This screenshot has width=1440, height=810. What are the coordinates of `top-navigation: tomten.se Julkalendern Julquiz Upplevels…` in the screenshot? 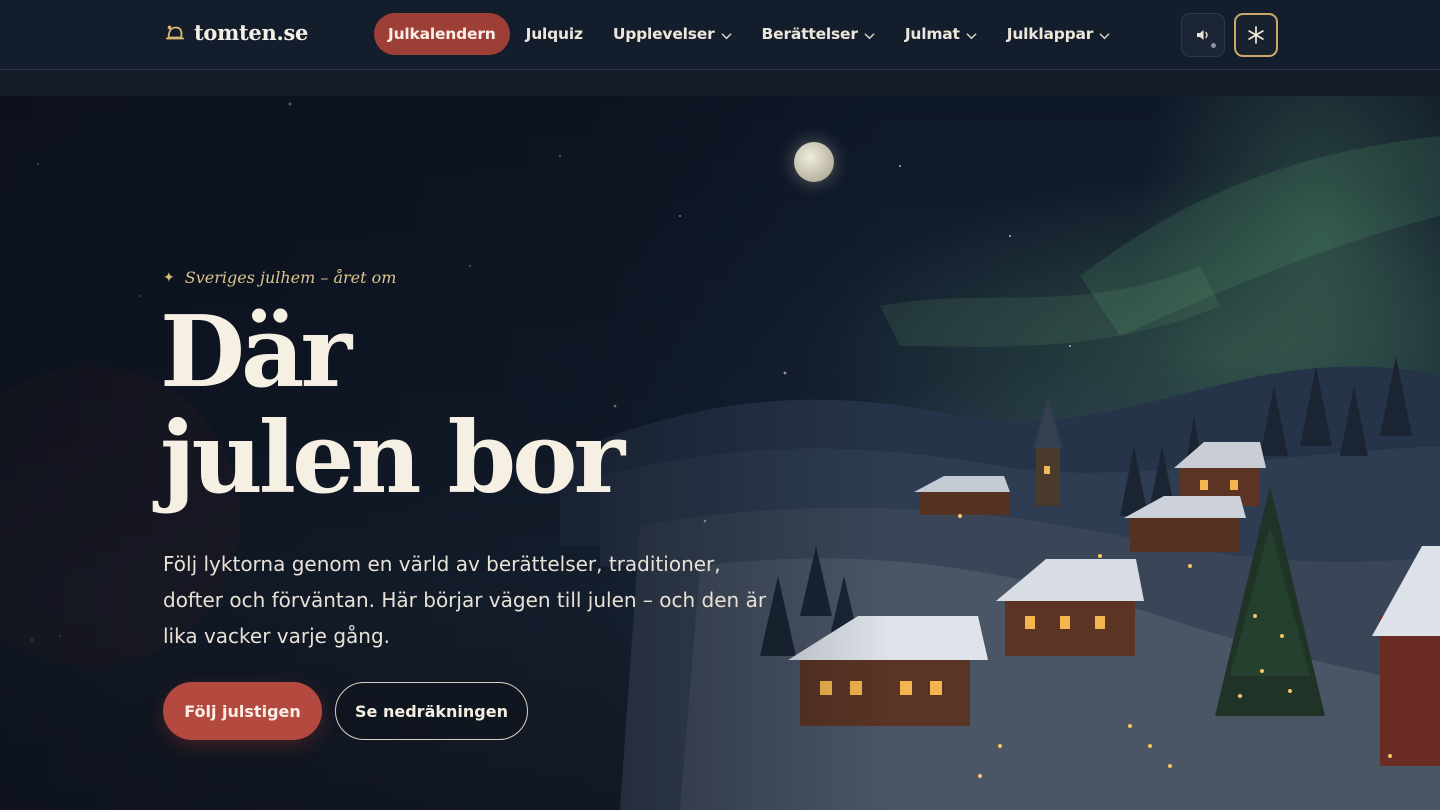 It's located at (720, 35).